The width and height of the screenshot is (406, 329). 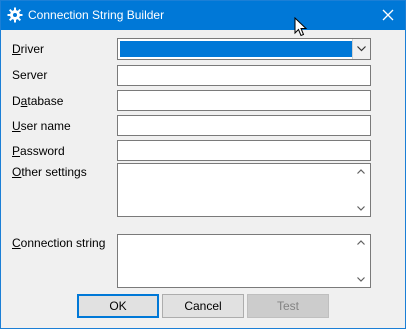 What do you see at coordinates (59, 243) in the screenshot?
I see `connection-string-label: Connection string` at bounding box center [59, 243].